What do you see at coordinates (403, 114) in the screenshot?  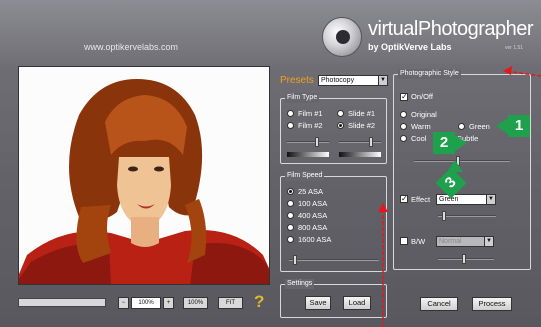 I see `original-radio` at bounding box center [403, 114].